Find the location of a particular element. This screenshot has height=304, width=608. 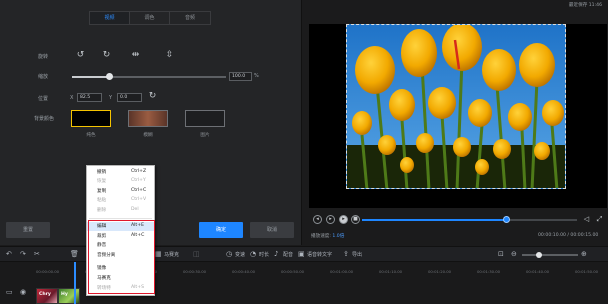

menu-item-copy: 复制 Ctrl+C is located at coordinates (120, 191).